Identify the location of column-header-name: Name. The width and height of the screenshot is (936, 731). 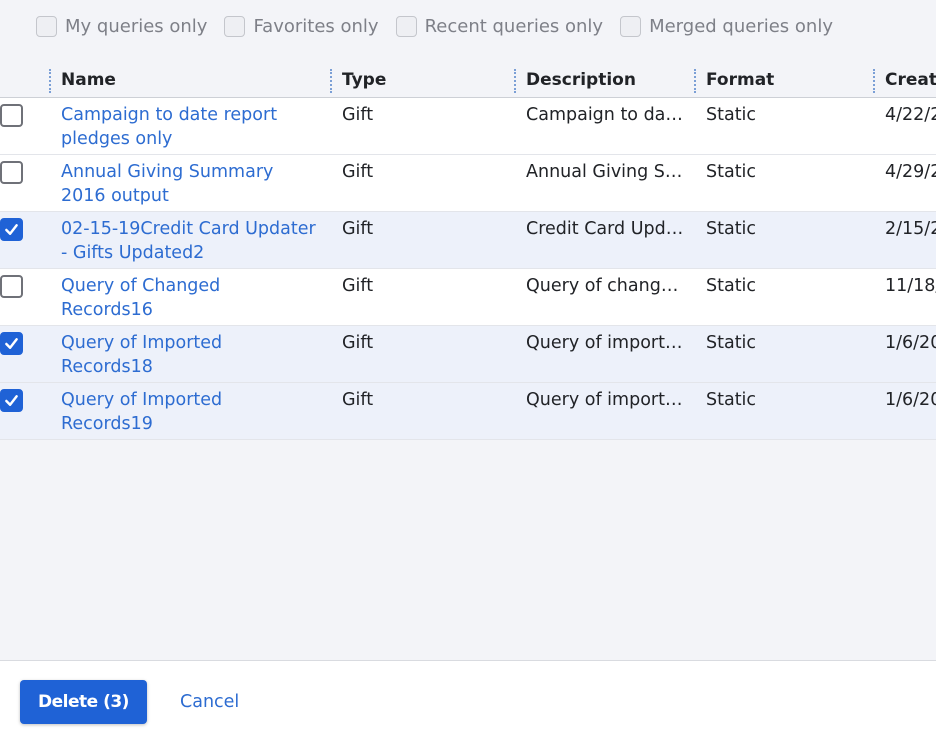
(88, 79).